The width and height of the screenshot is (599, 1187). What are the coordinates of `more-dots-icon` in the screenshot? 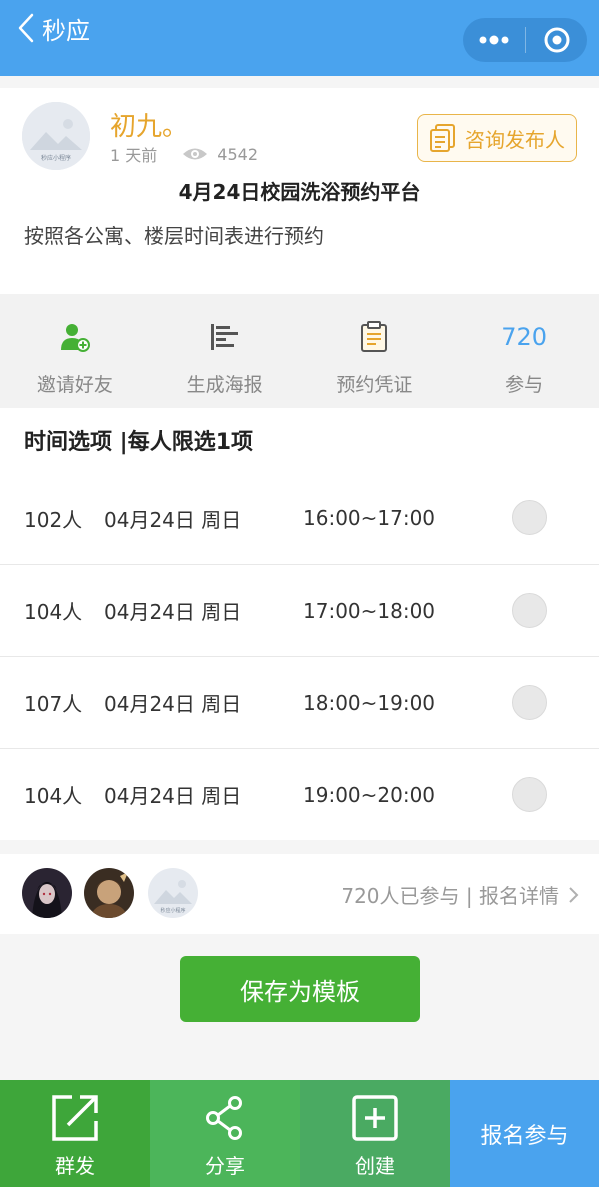 It's located at (494, 40).